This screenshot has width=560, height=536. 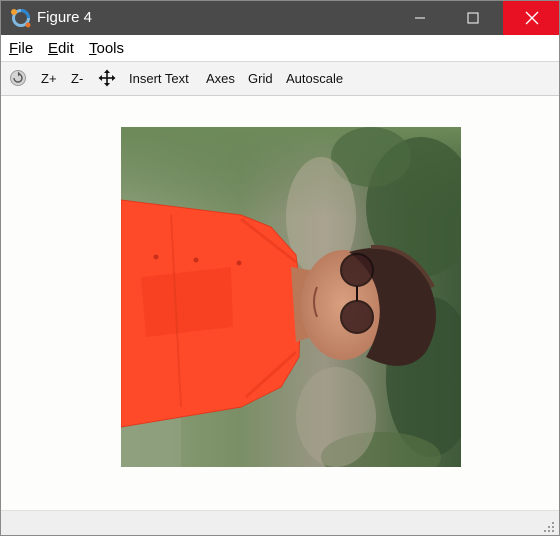 I want to click on close-icon, so click(x=532, y=18).